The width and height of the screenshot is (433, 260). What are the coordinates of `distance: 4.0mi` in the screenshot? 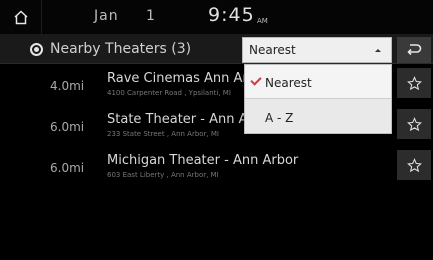 It's located at (67, 86).